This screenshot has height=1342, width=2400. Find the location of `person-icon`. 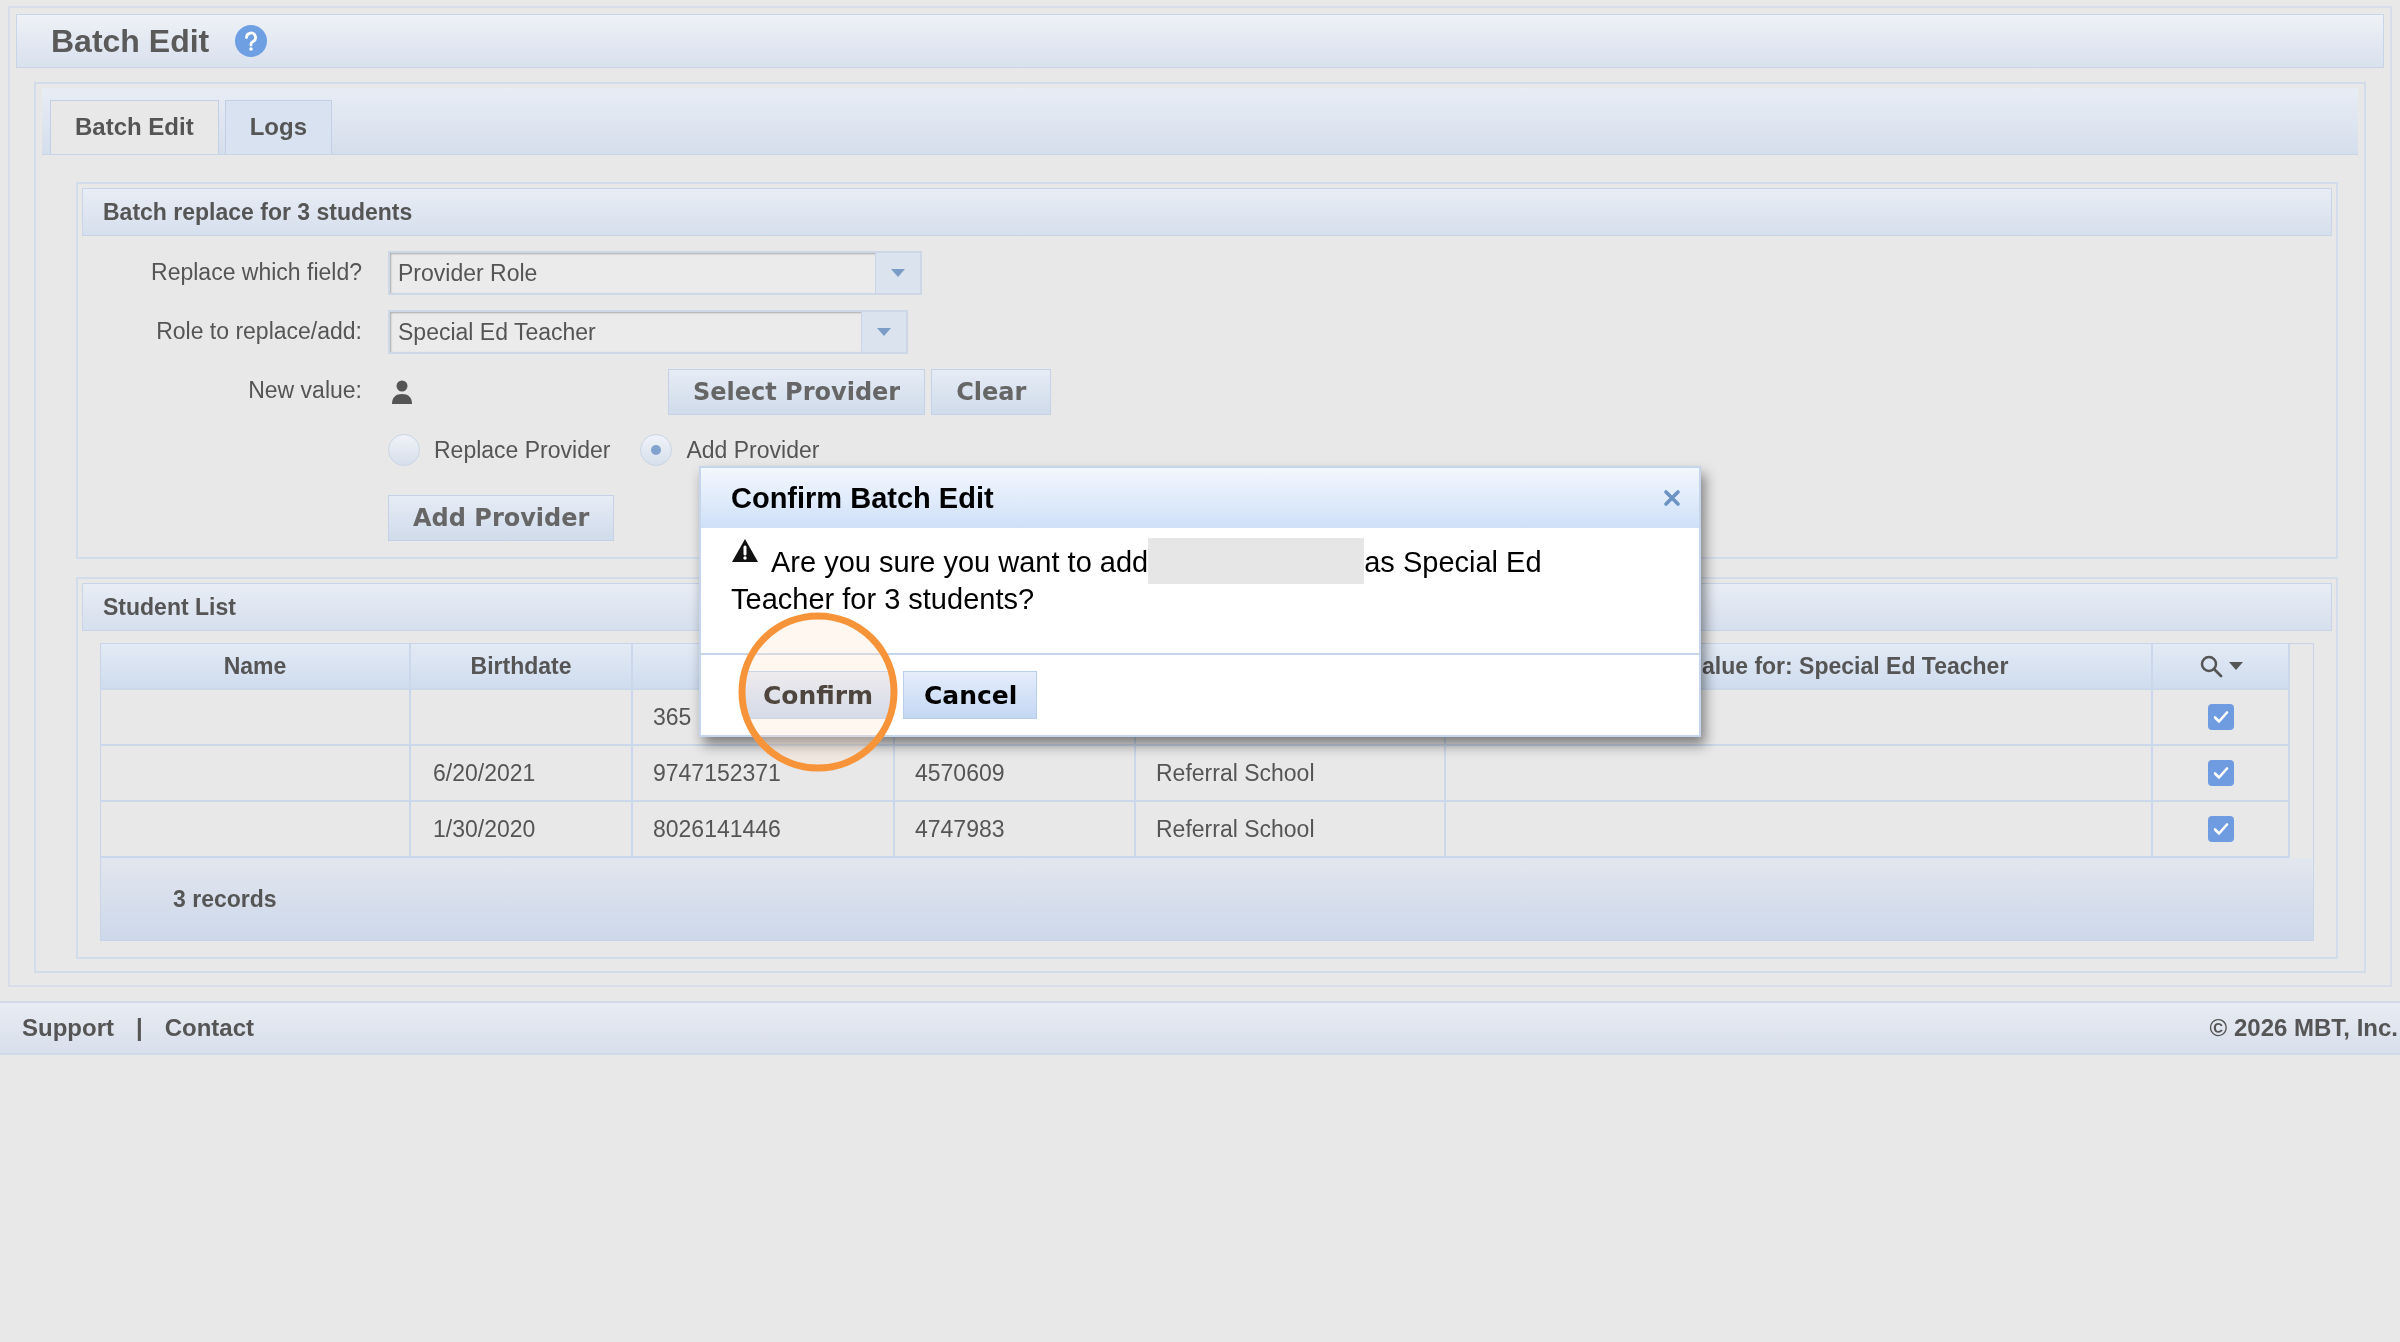

person-icon is located at coordinates (402, 392).